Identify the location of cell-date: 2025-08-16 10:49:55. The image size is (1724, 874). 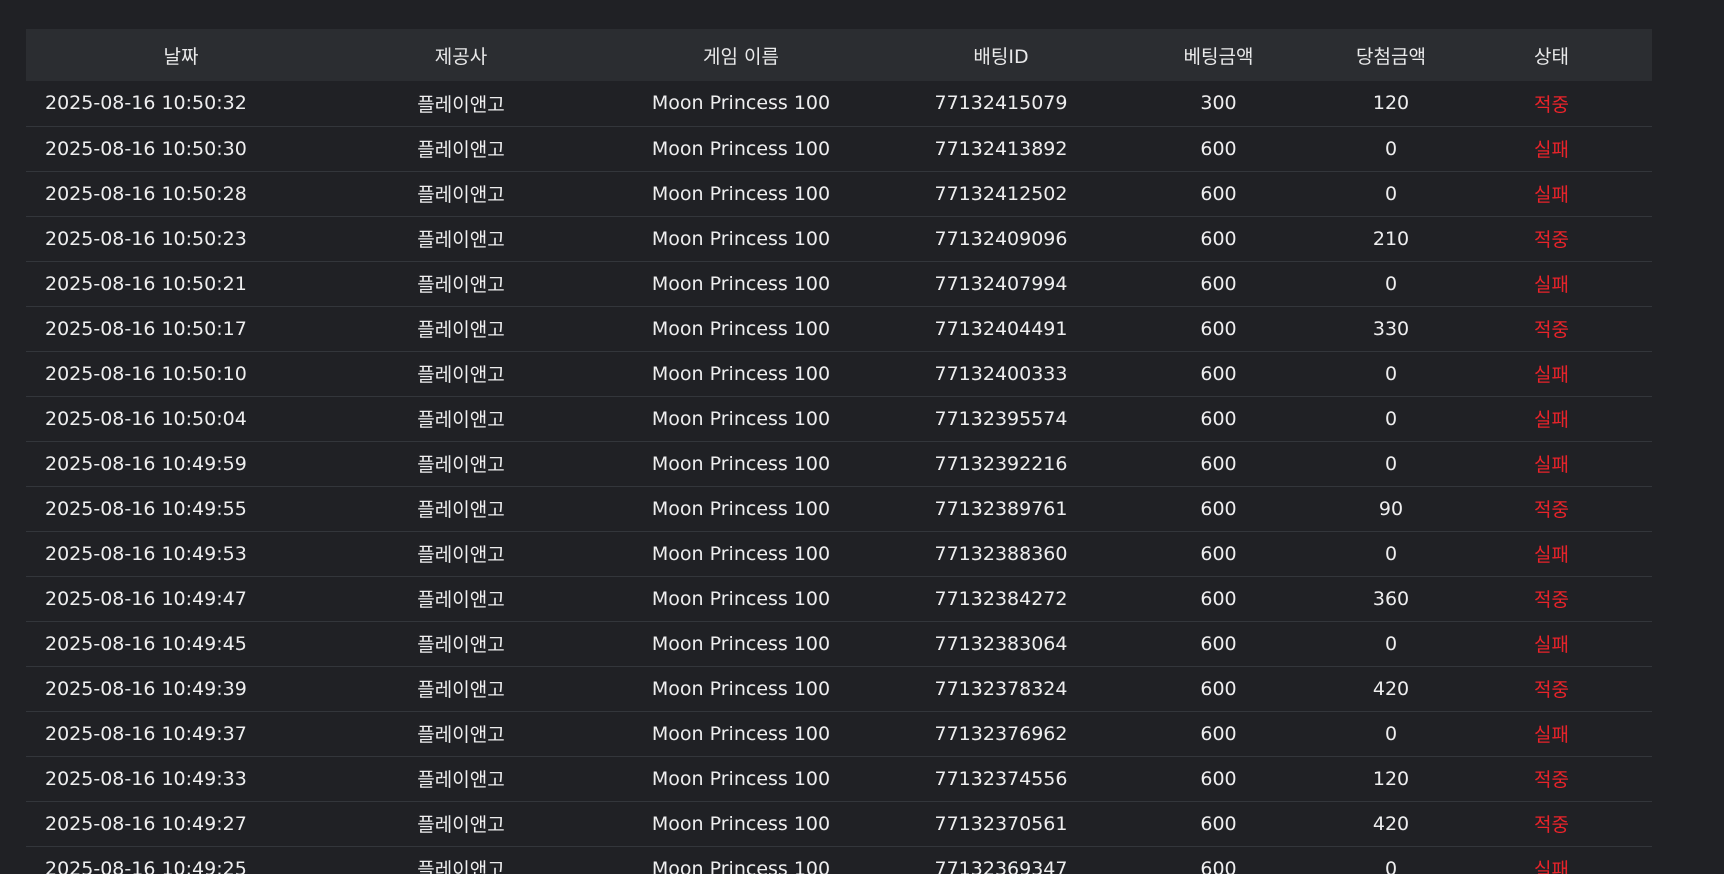
(146, 508).